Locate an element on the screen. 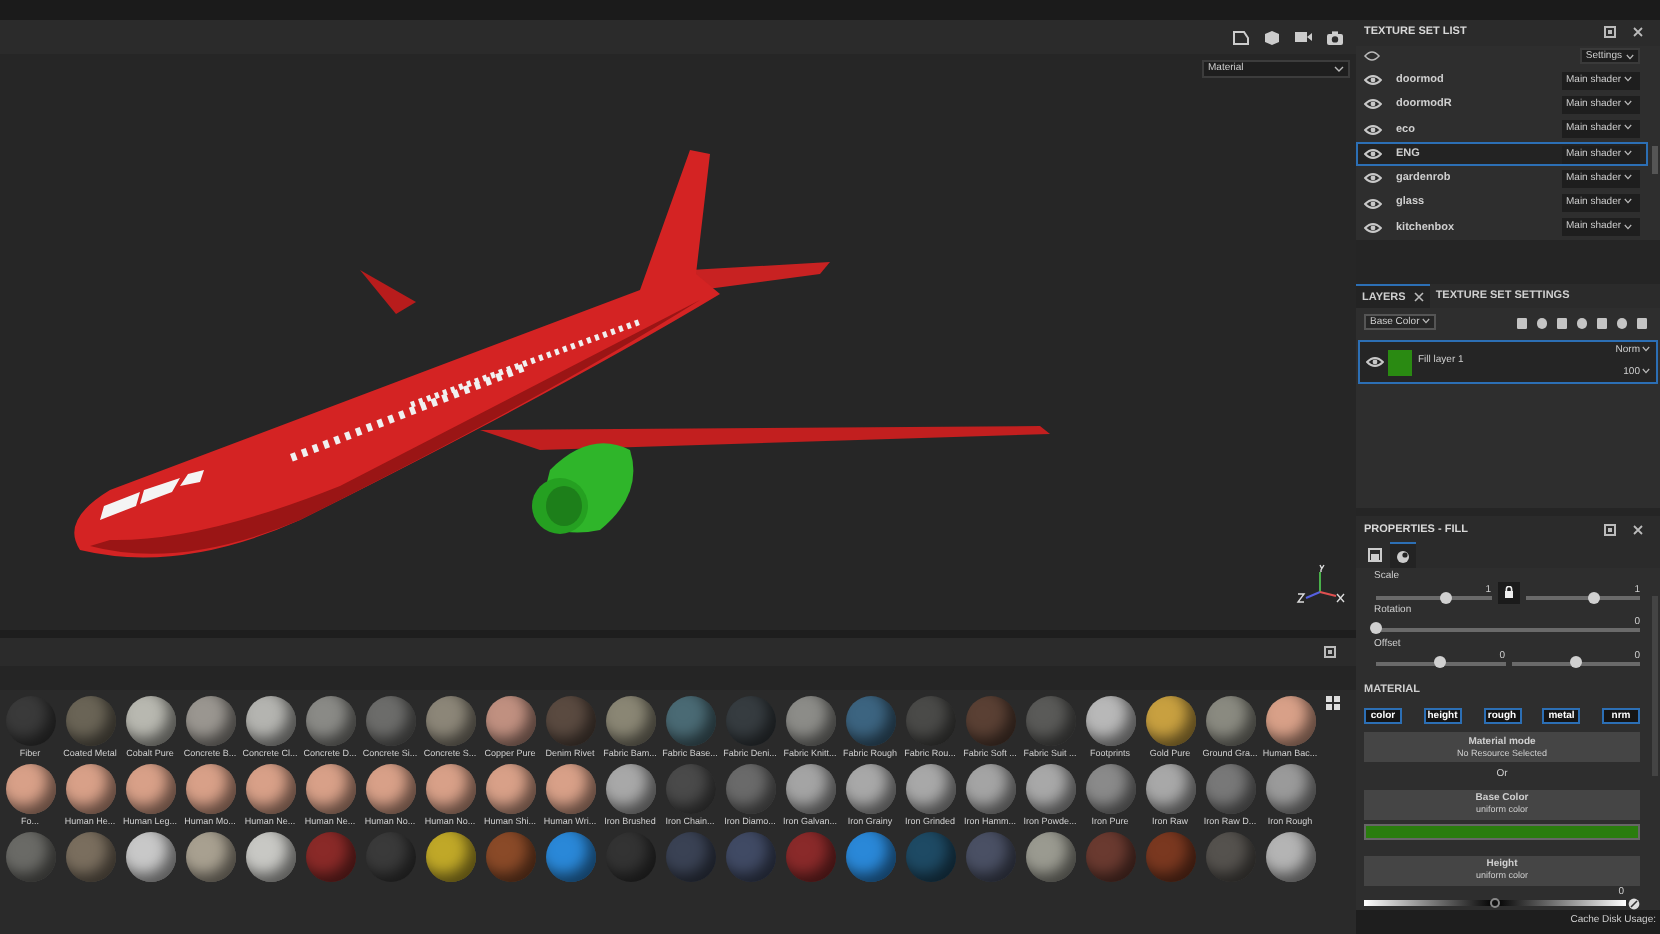  grid-view-icon is located at coordinates (1333, 703).